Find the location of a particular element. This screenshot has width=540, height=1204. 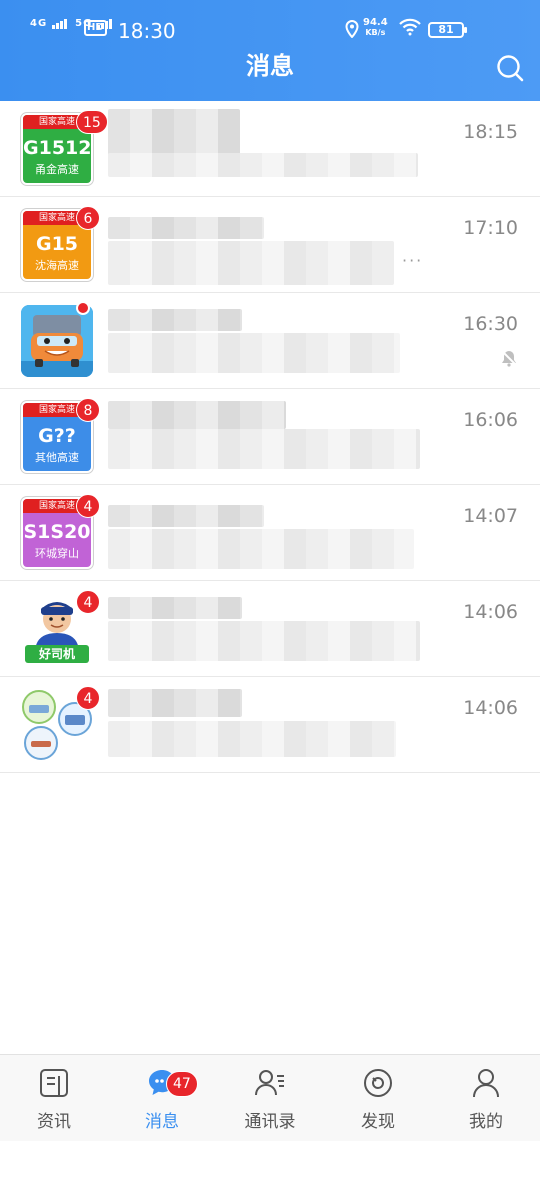

network-label-1: 4G is located at coordinates (39, 23).